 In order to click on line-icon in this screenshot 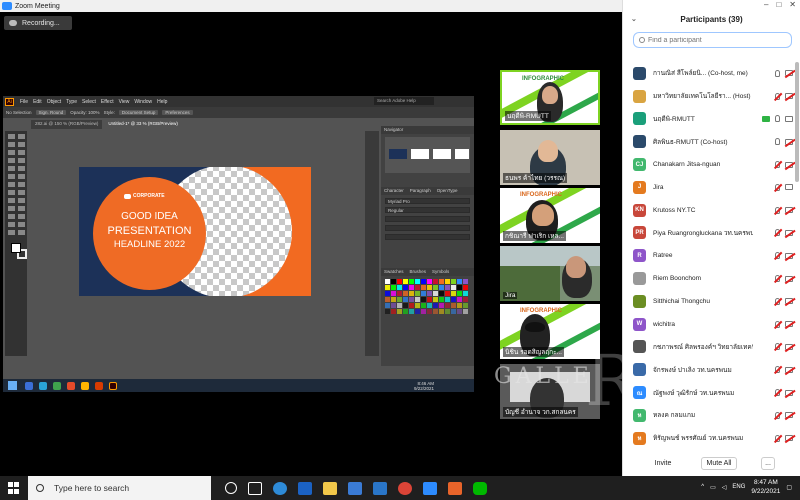, I will do `click(480, 488)`.